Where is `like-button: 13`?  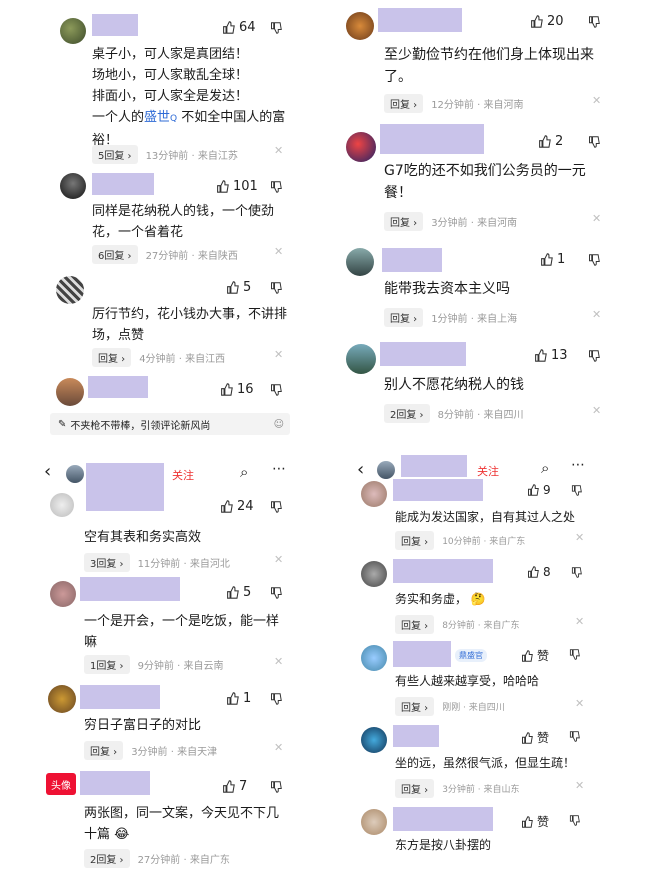 like-button: 13 is located at coordinates (551, 355).